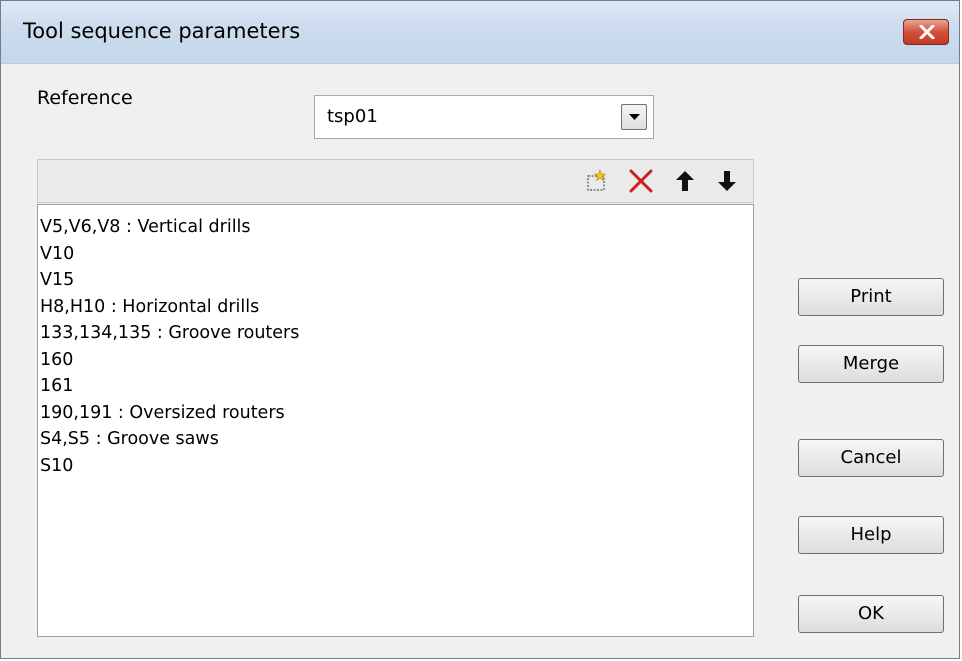 The image size is (962, 661). What do you see at coordinates (396, 254) in the screenshot?
I see `list-item: V10` at bounding box center [396, 254].